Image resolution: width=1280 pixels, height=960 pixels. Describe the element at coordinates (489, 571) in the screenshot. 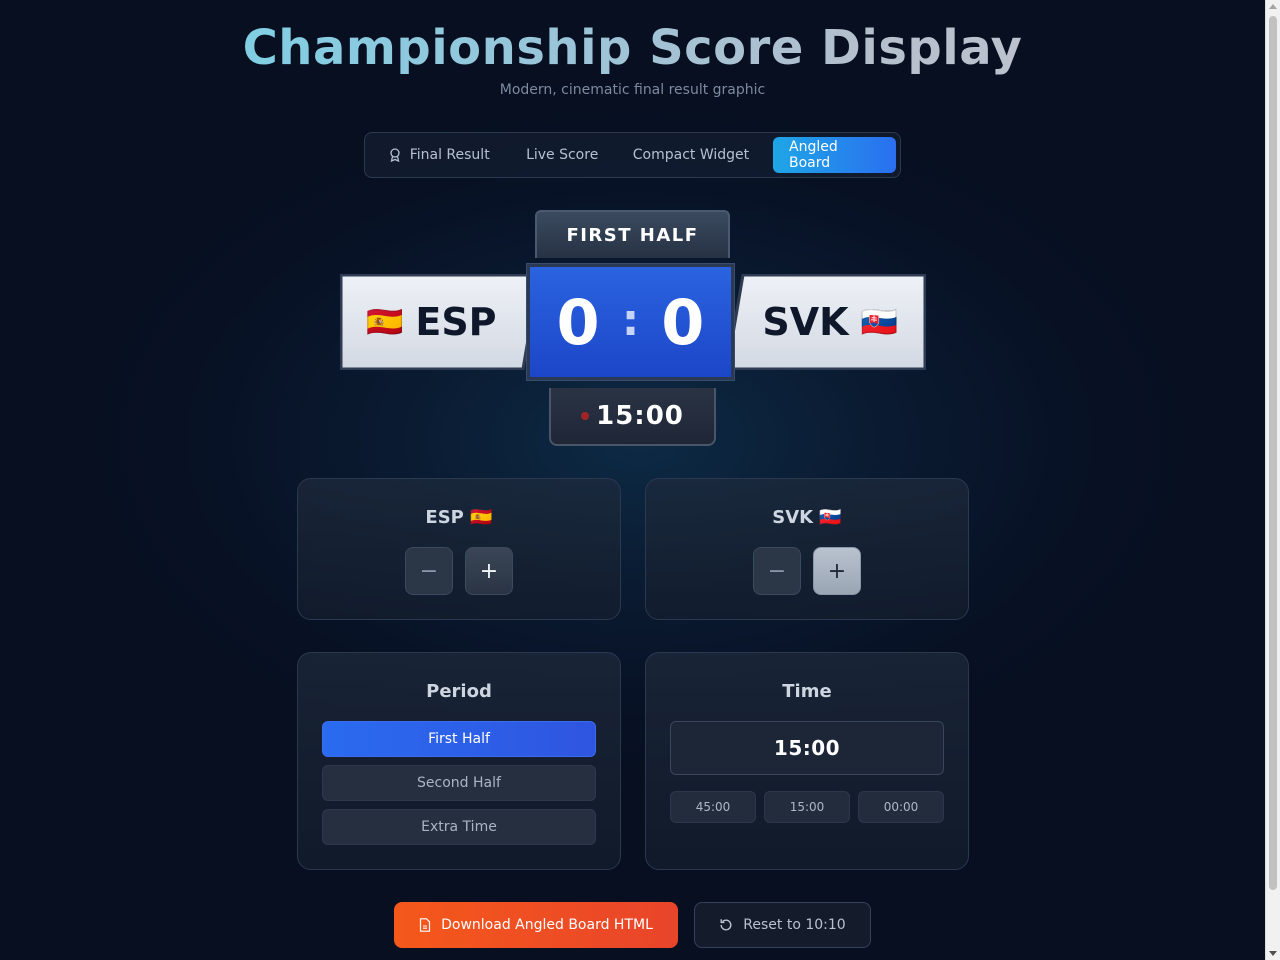

I see `home-increment-button: +` at that location.